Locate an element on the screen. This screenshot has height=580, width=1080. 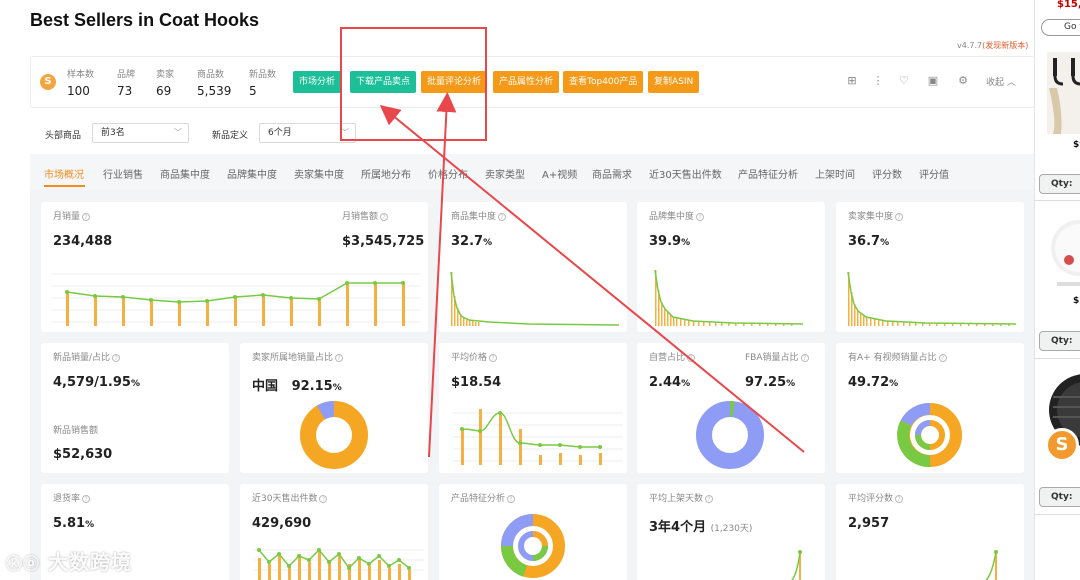
head-products-value: 前3名 is located at coordinates (113, 133).